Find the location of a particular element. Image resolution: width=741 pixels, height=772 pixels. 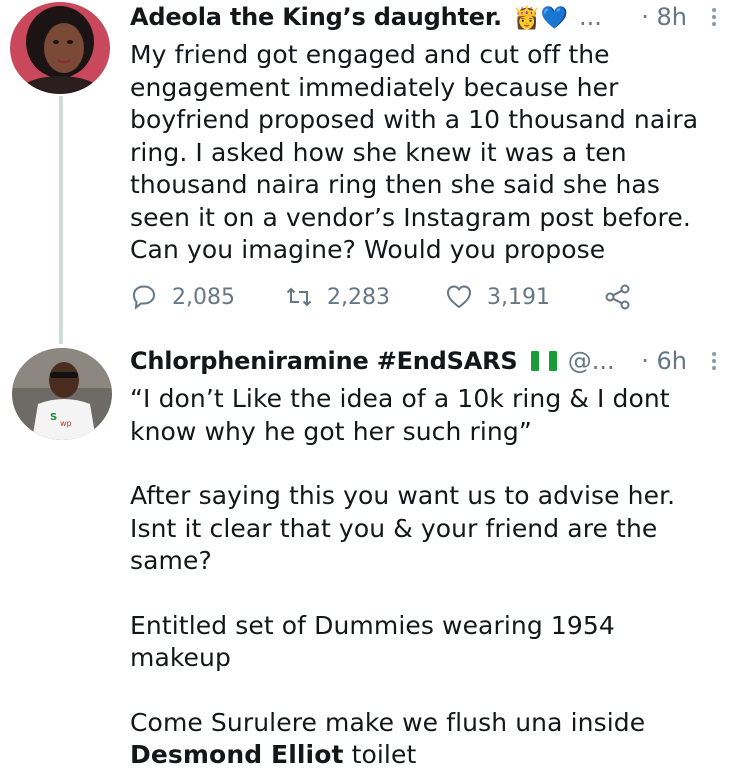

share-button is located at coordinates (625, 297).